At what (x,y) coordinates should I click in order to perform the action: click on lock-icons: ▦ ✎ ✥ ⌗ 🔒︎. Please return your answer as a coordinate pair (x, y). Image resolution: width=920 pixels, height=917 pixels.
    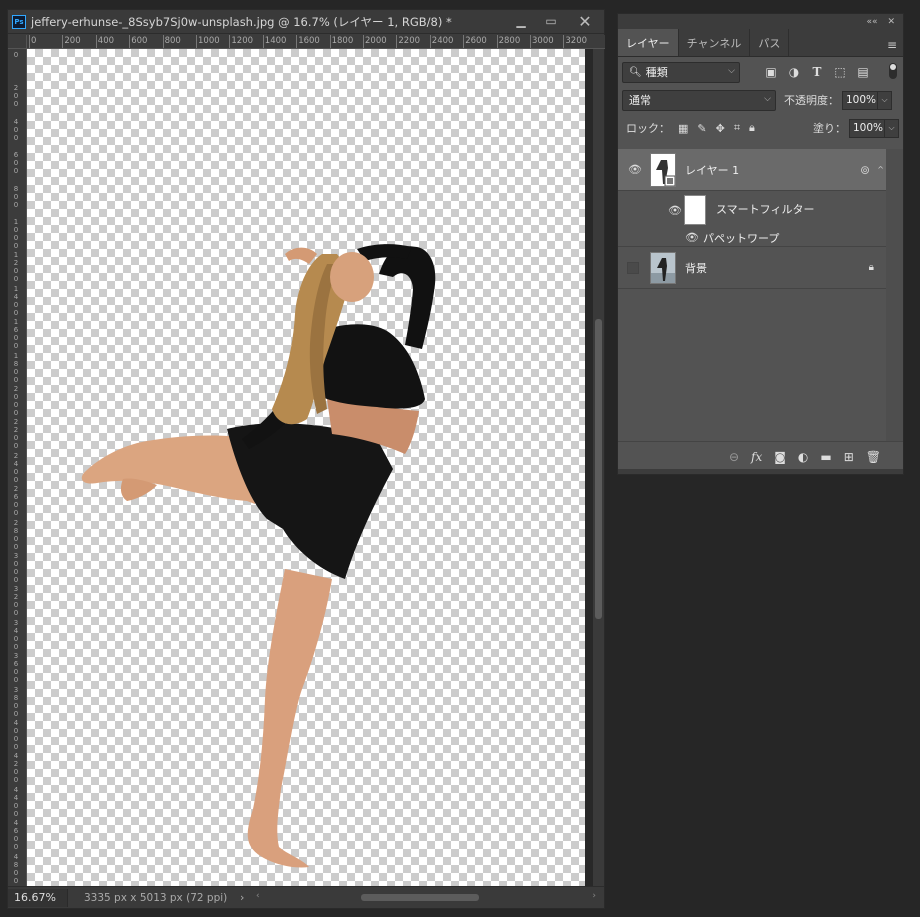
    Looking at the image, I should click on (716, 128).